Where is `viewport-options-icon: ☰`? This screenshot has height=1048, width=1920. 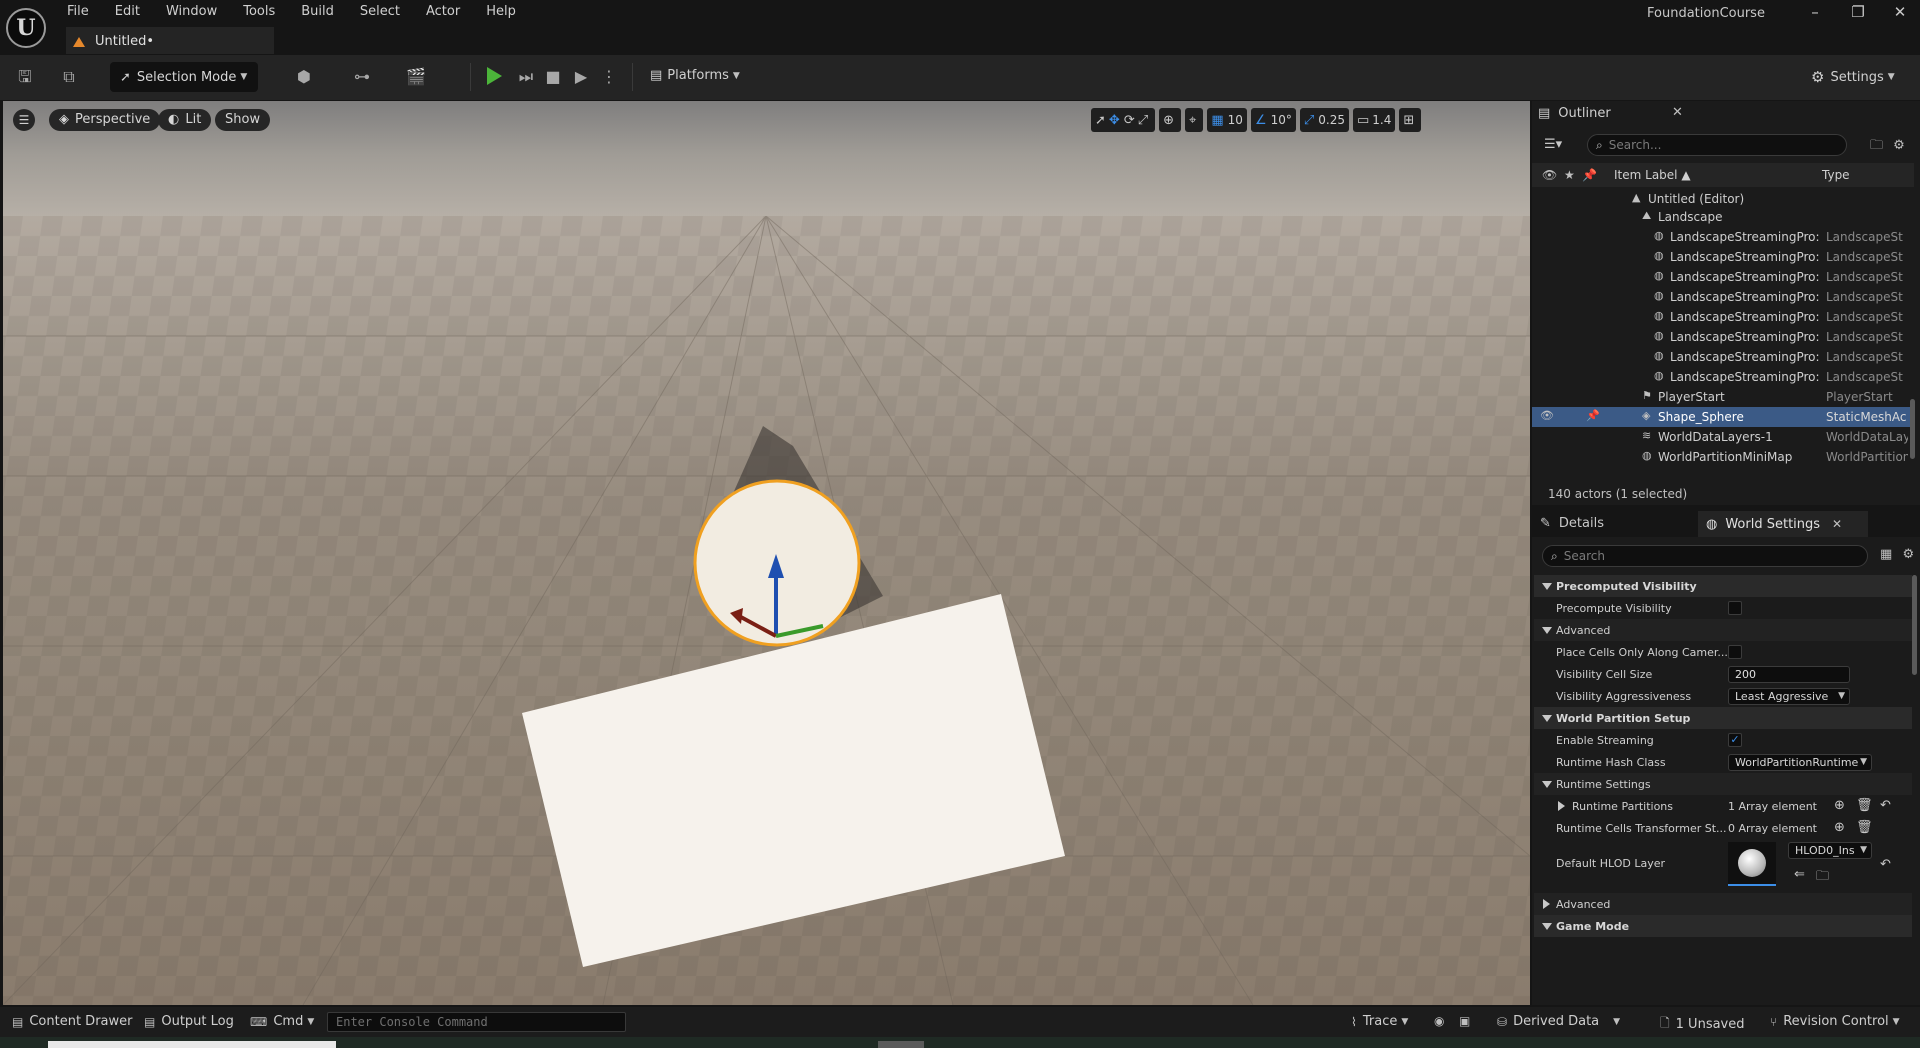
viewport-options-icon: ☰ is located at coordinates (24, 120).